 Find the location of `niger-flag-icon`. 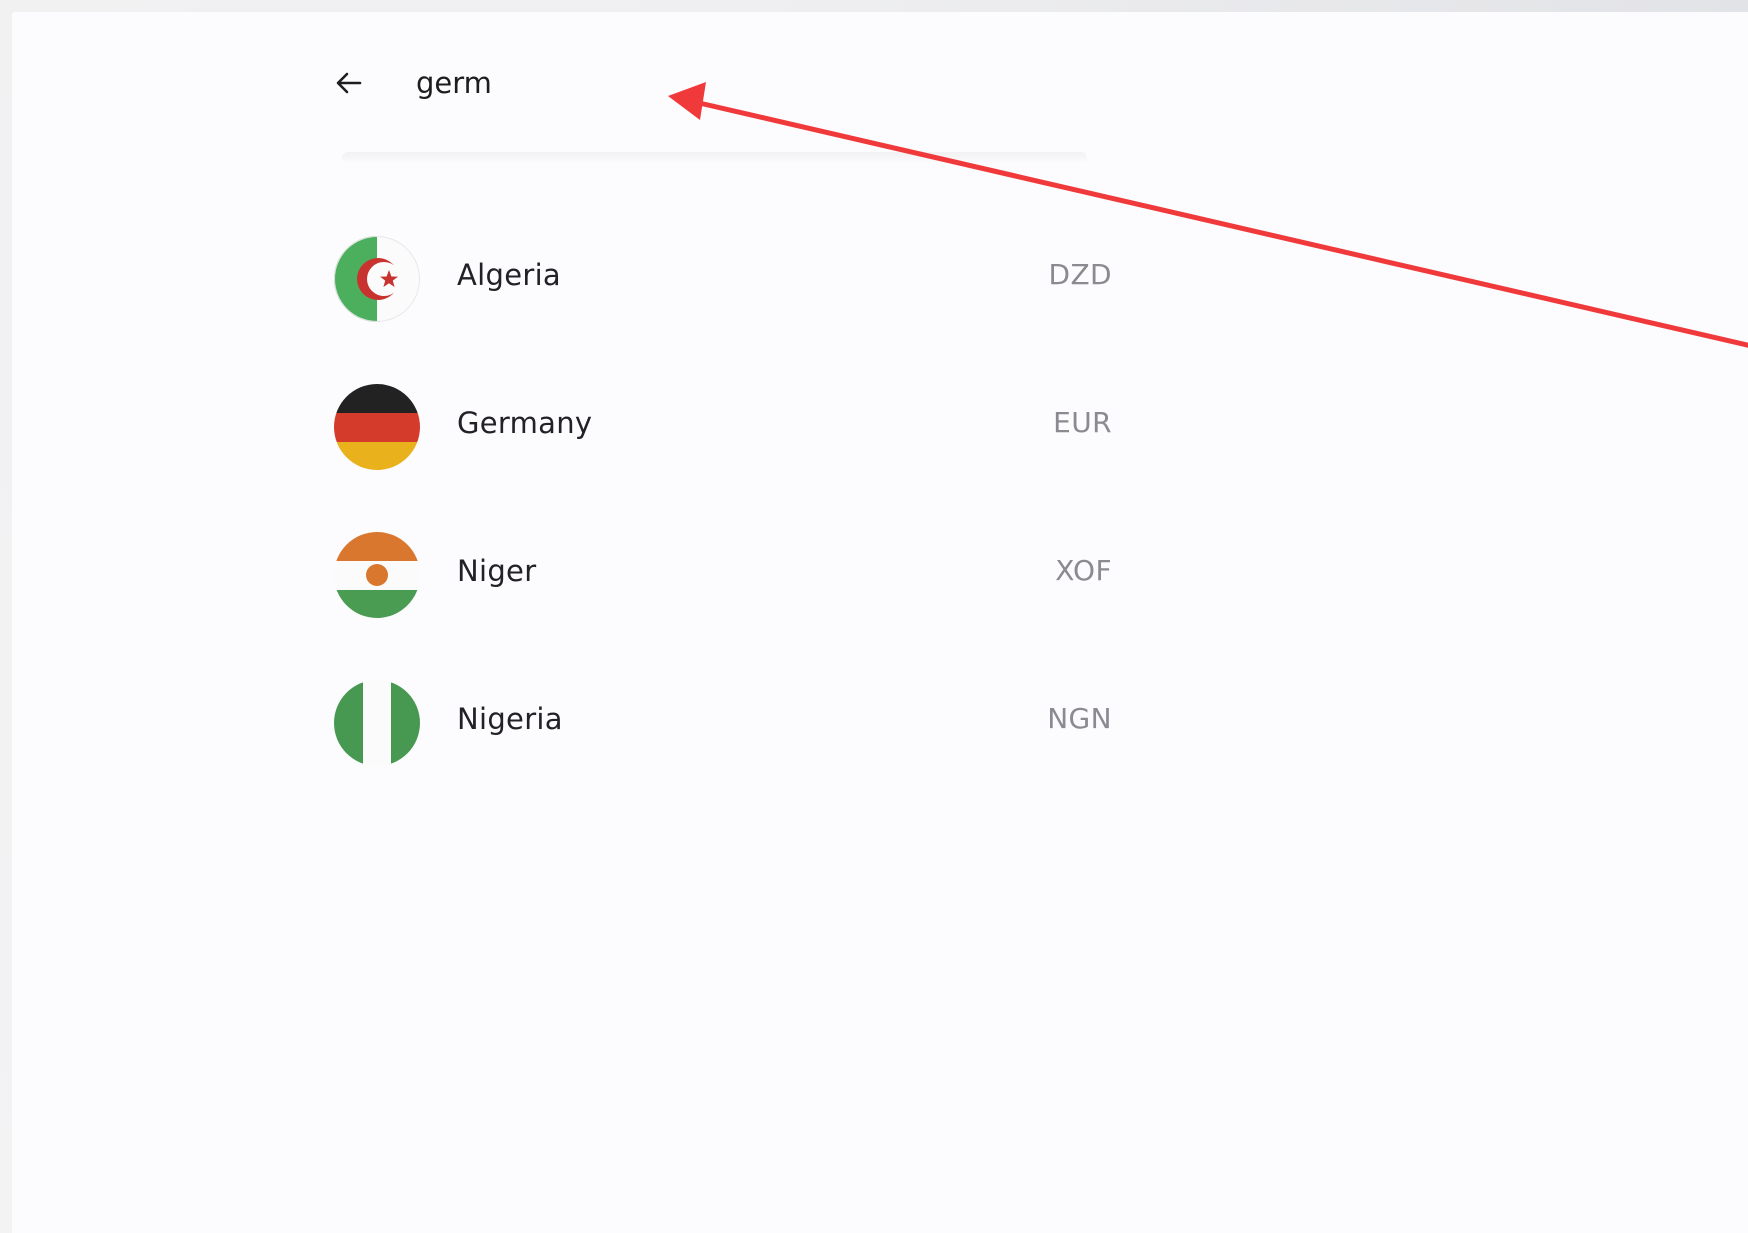

niger-flag-icon is located at coordinates (377, 575).